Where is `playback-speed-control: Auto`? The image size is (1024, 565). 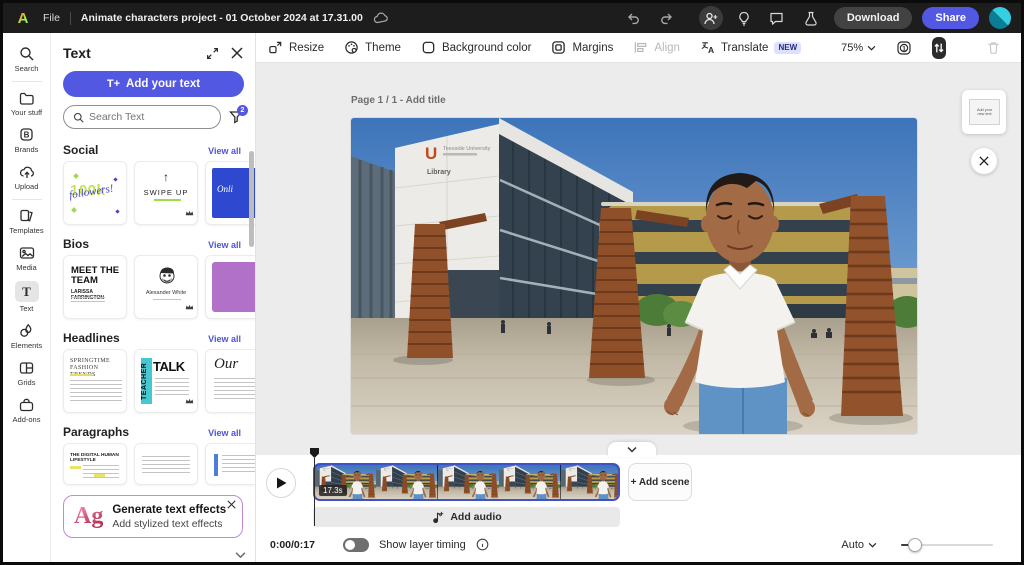 playback-speed-control: Auto is located at coordinates (859, 545).